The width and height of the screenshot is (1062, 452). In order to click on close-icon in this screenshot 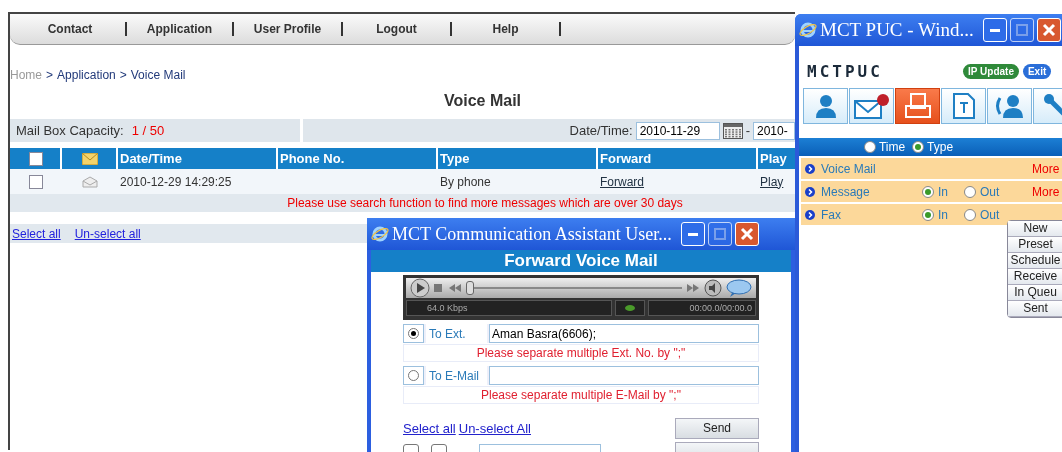, I will do `click(746, 234)`.